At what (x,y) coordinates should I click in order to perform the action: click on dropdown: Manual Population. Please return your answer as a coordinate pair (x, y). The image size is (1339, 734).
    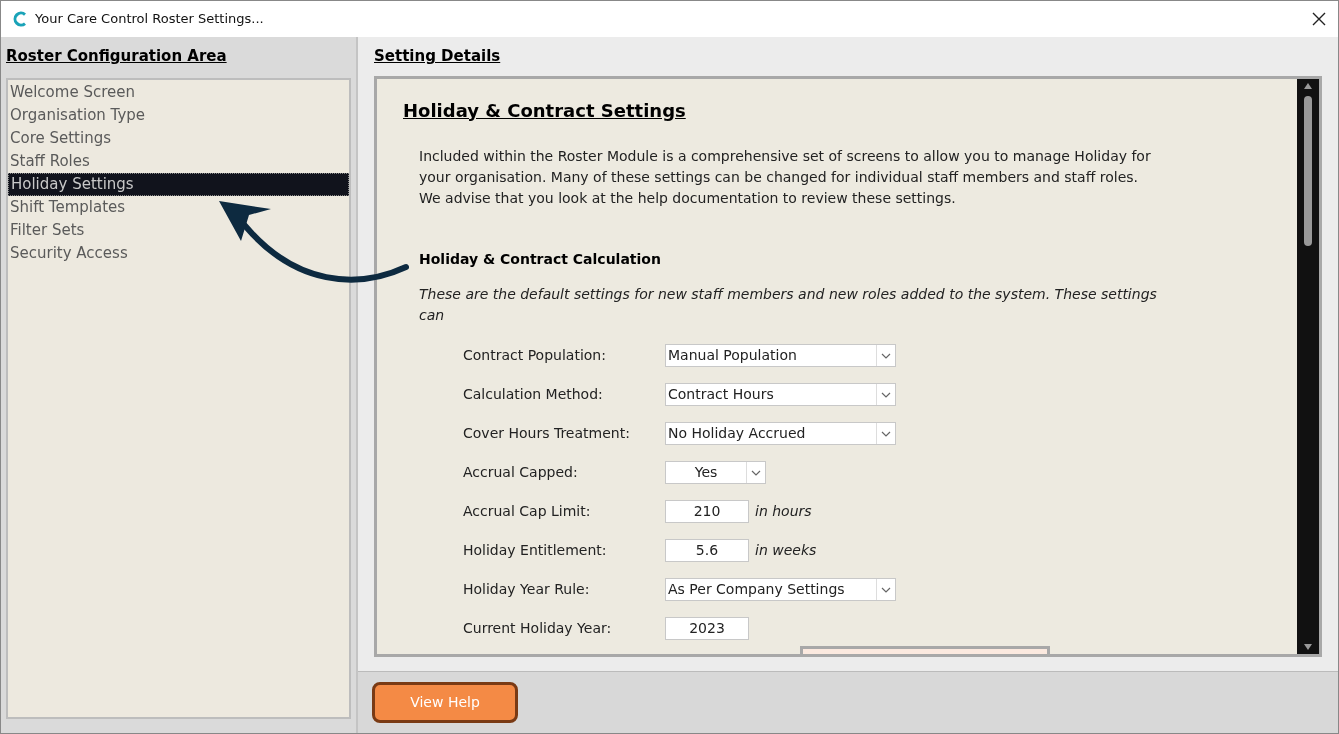
    Looking at the image, I should click on (780, 355).